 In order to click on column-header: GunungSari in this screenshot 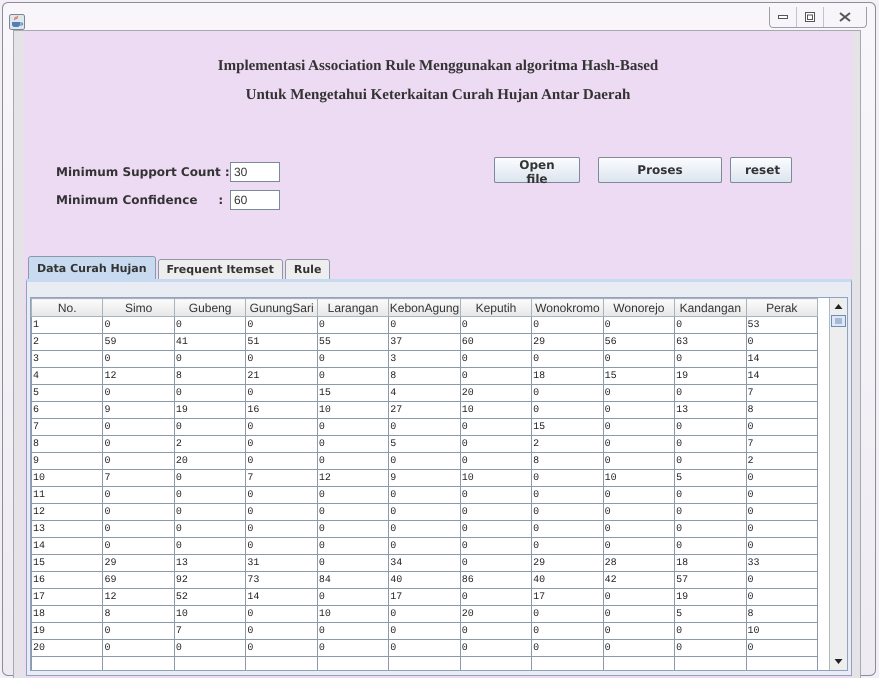, I will do `click(282, 307)`.